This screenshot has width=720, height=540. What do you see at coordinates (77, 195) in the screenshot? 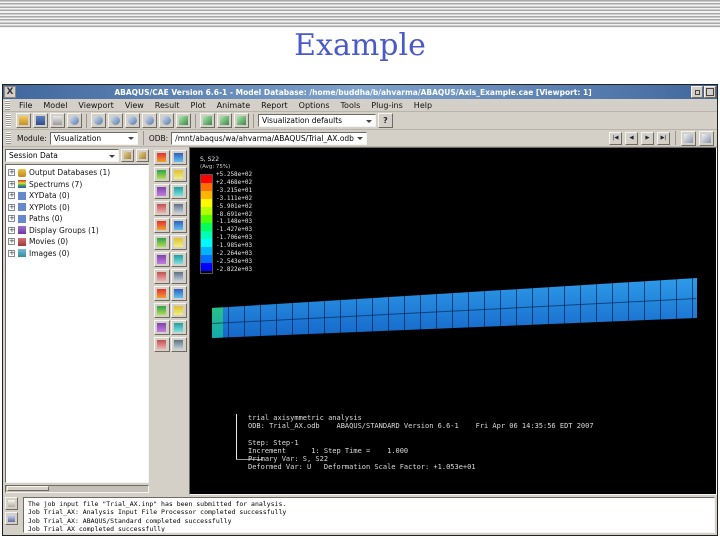
I see `tree-item-xydata: + XYData (0)` at bounding box center [77, 195].